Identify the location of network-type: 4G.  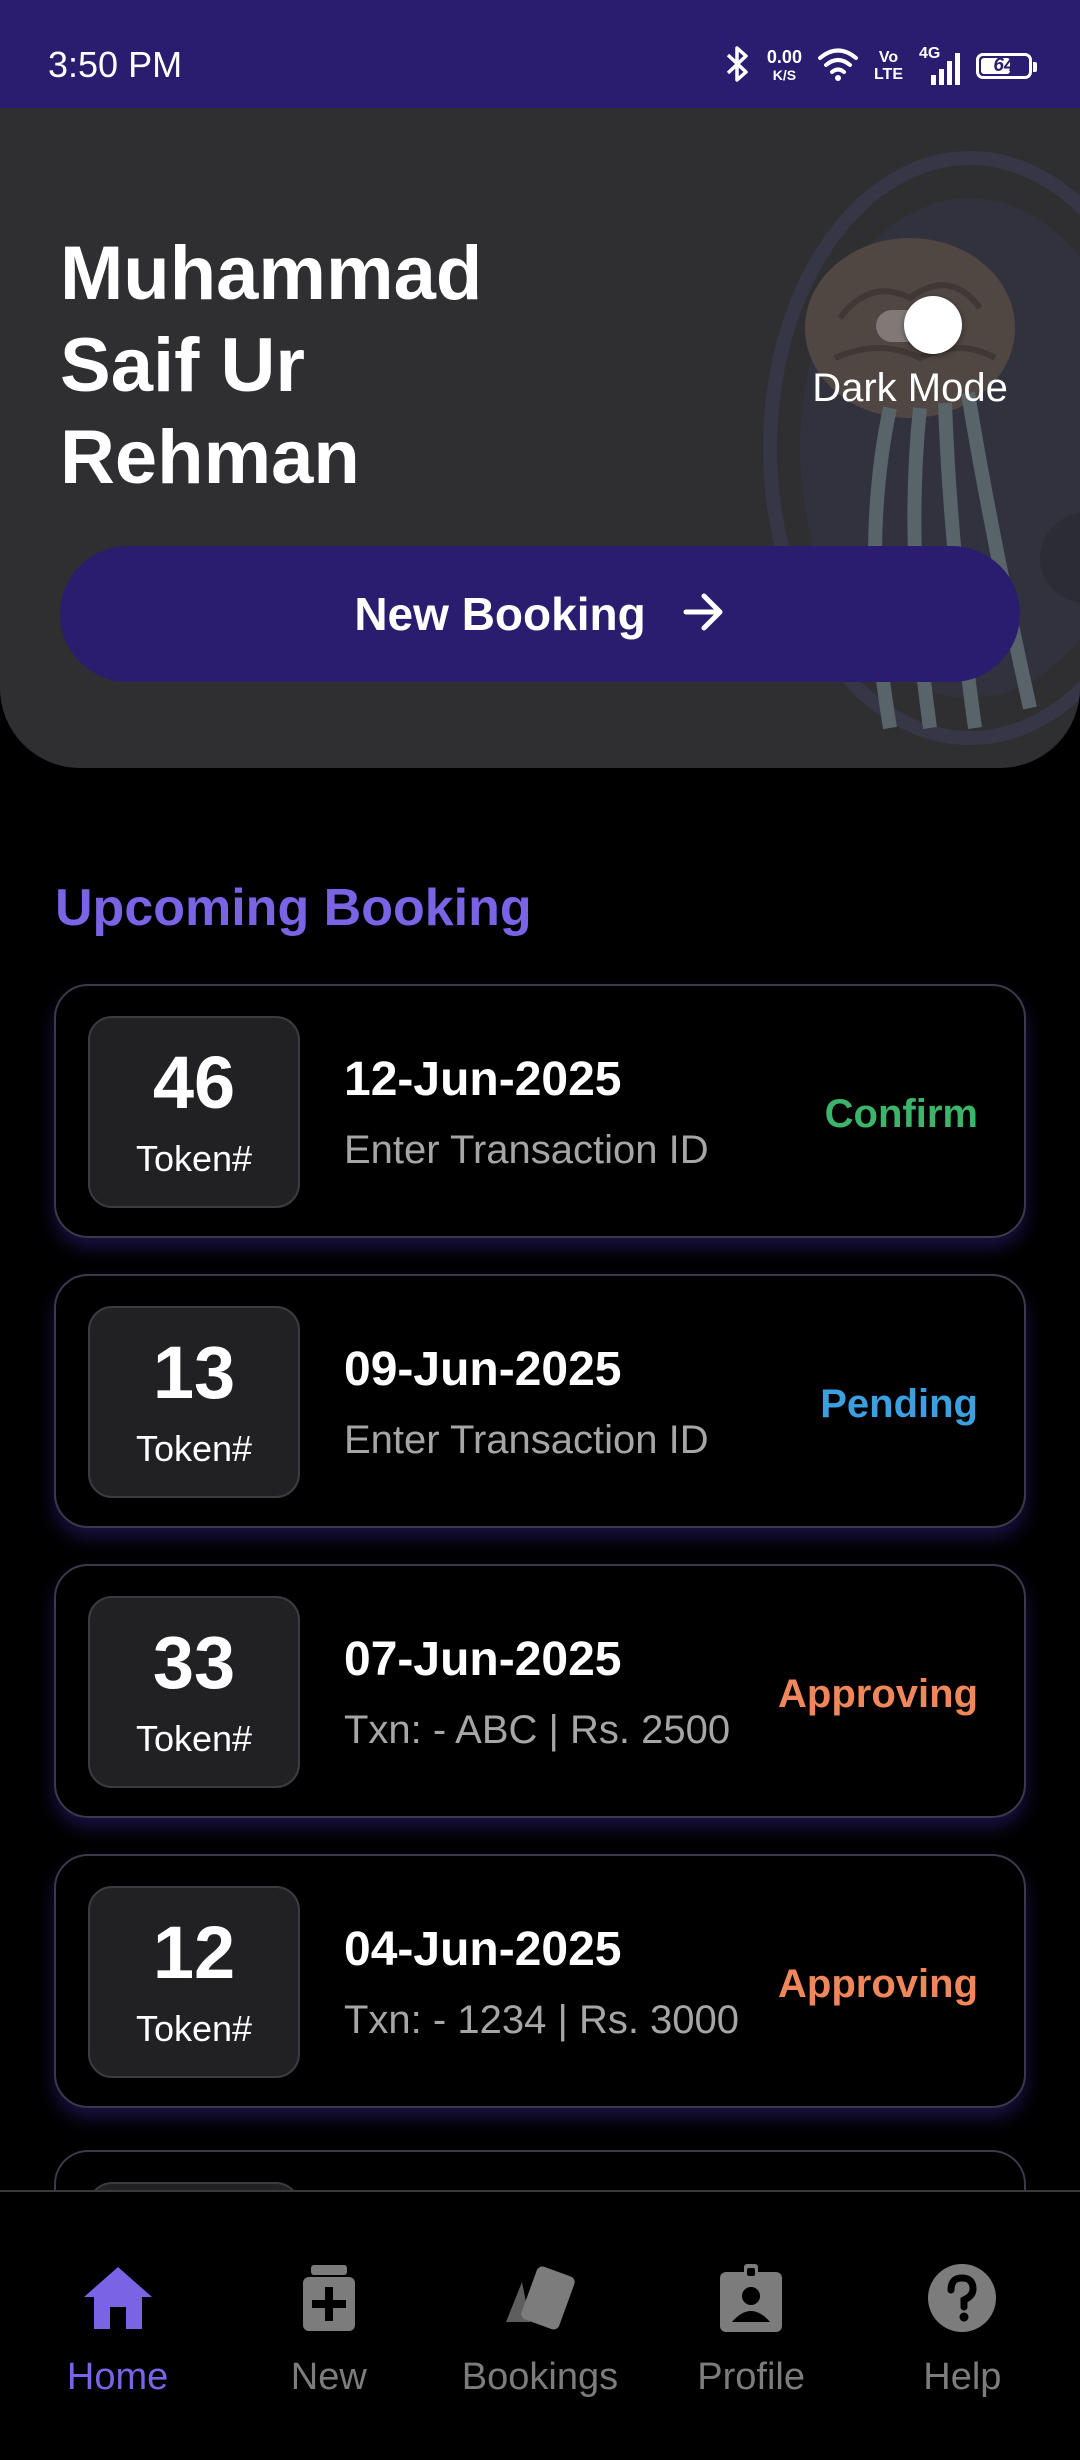
(930, 53).